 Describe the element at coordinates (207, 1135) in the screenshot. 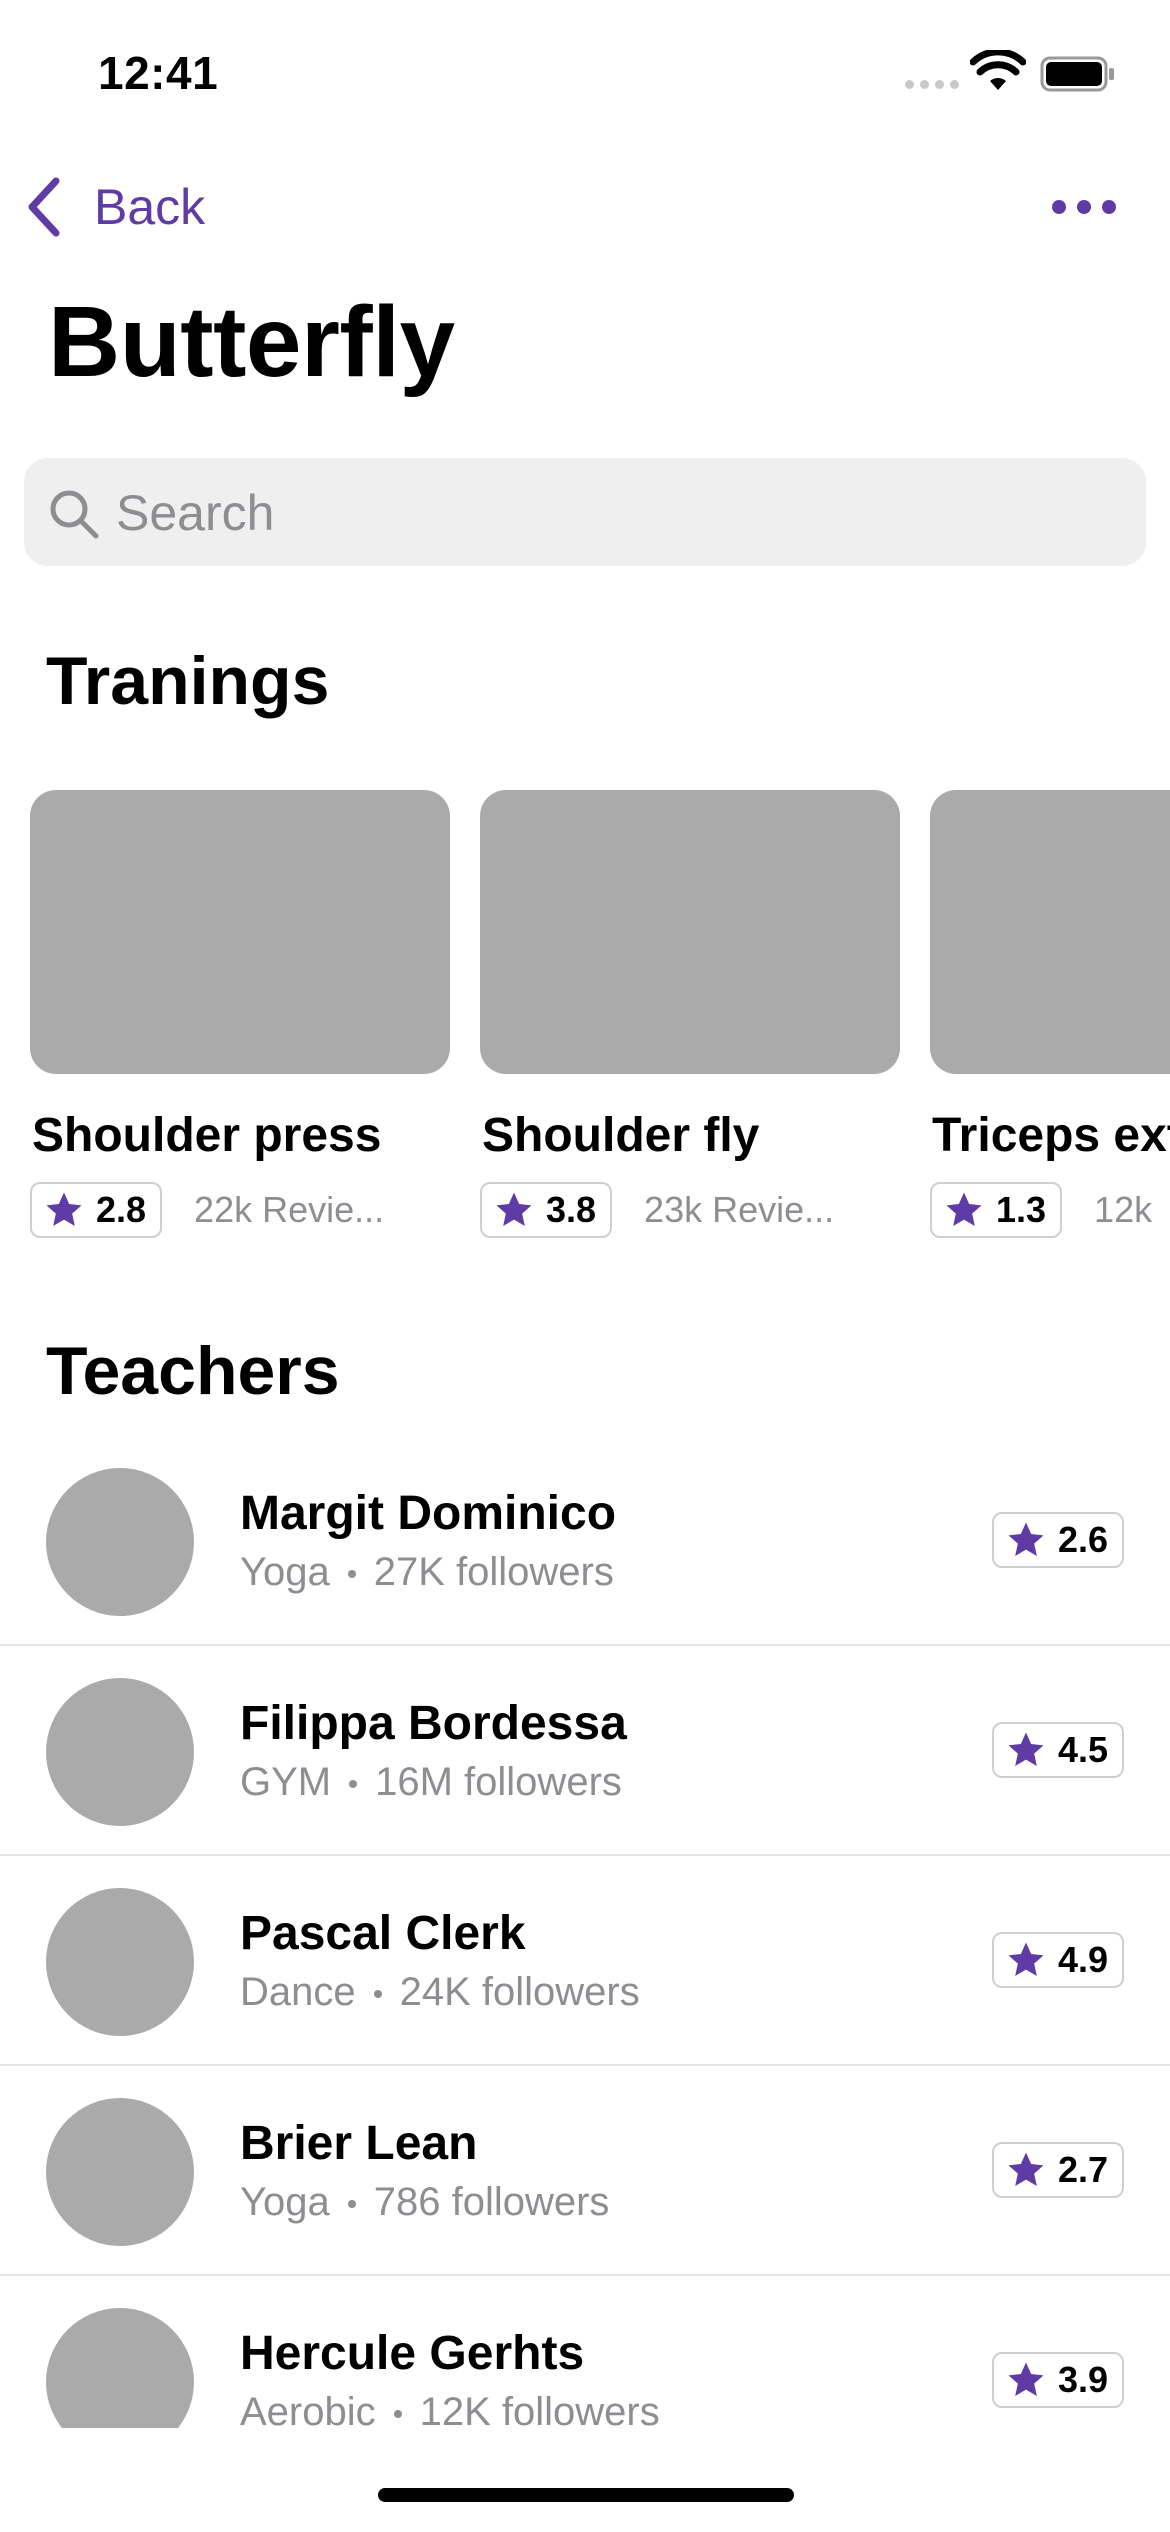

I see `training-name: Shoulder press` at that location.